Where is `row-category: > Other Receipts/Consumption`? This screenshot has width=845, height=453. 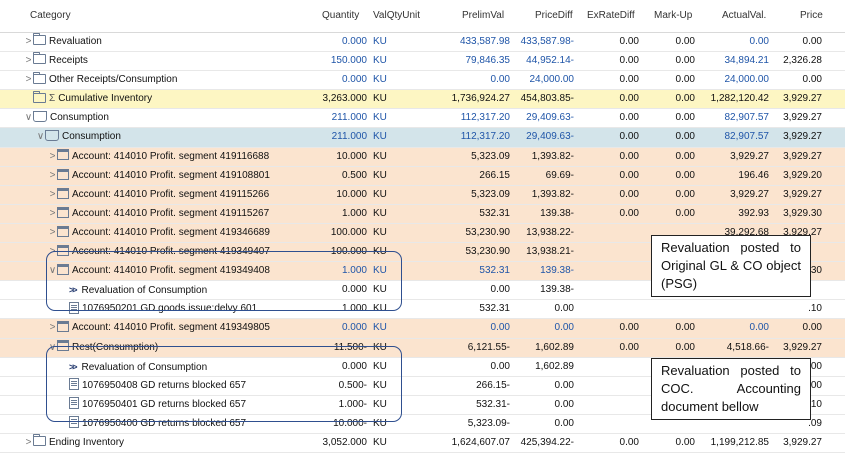
row-category: > Other Receipts/Consumption is located at coordinates (167, 80).